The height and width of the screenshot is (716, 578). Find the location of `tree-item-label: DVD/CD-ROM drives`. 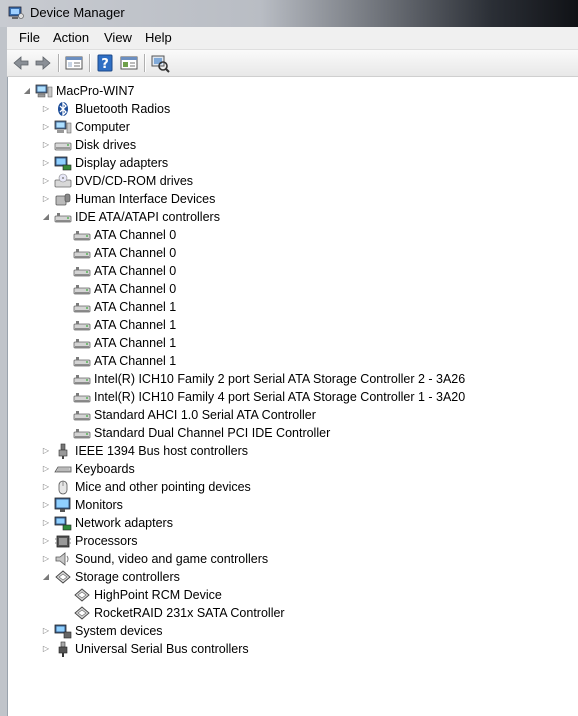

tree-item-label: DVD/CD-ROM drives is located at coordinates (134, 181).